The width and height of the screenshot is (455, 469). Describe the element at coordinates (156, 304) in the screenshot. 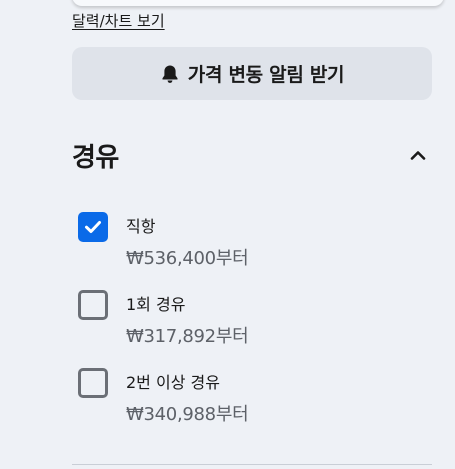

I see `option-label: 1회 경유` at that location.